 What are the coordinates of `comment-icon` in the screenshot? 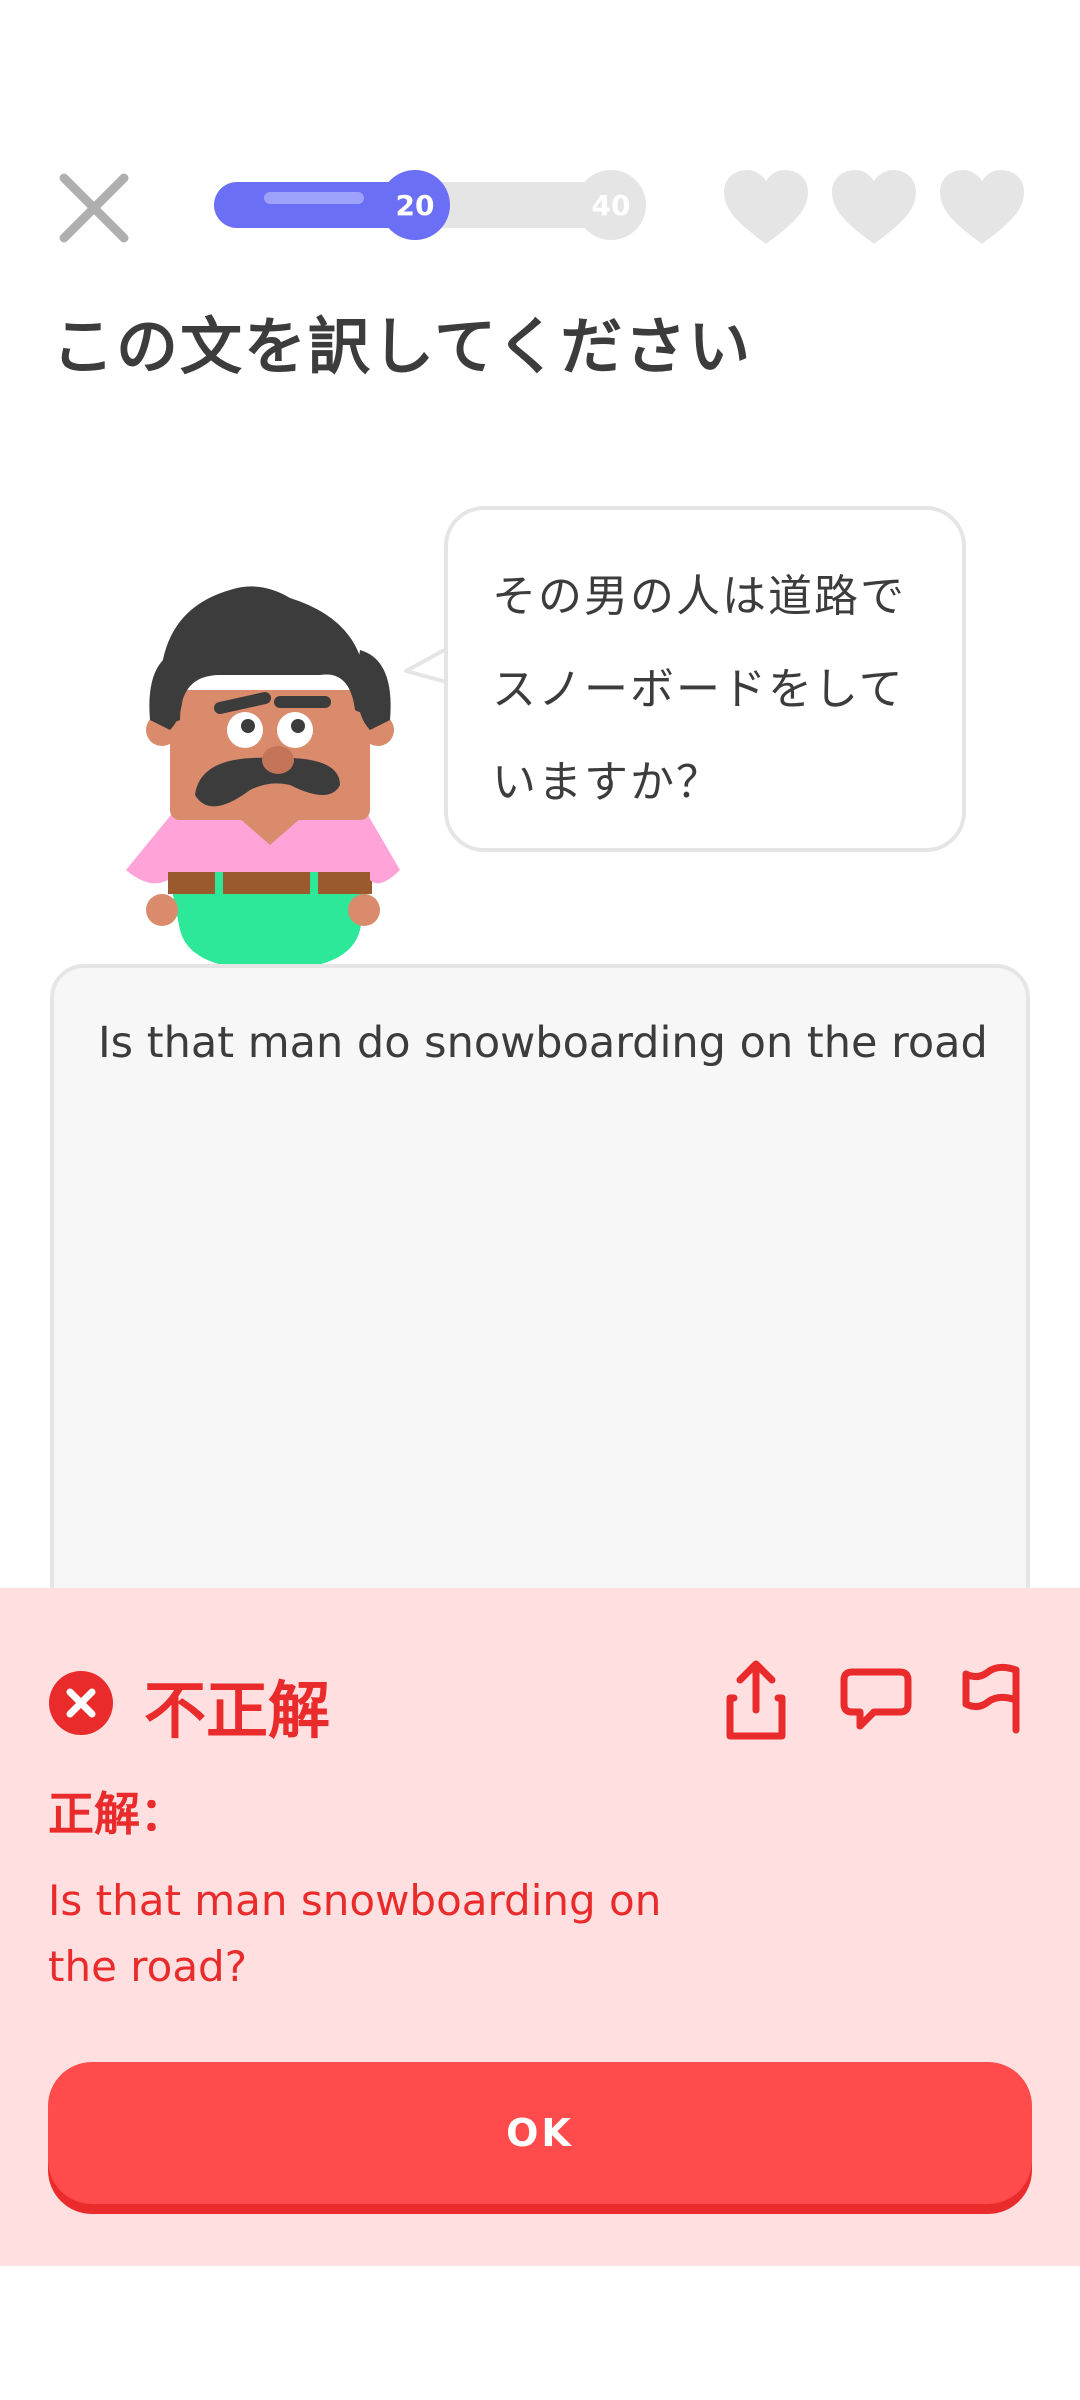 It's located at (876, 1699).